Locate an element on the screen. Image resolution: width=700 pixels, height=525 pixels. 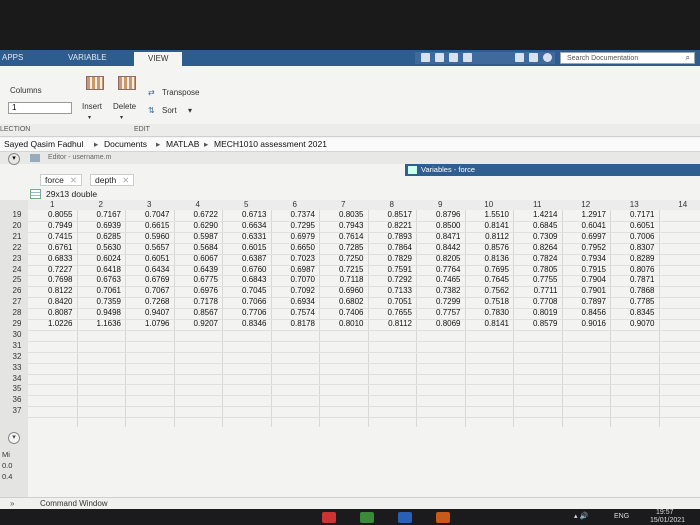
column-header: 2 is located at coordinates (101, 205).